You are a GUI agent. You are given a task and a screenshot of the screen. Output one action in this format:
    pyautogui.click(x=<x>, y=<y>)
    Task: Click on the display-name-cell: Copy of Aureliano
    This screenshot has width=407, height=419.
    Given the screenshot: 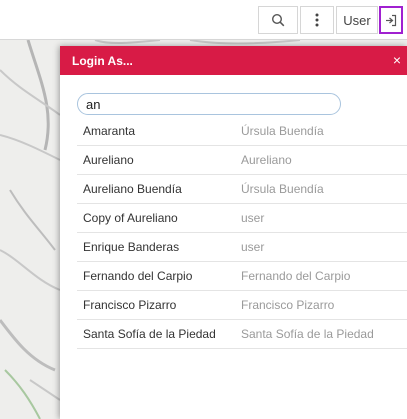 What is the action you would take?
    pyautogui.click(x=130, y=218)
    